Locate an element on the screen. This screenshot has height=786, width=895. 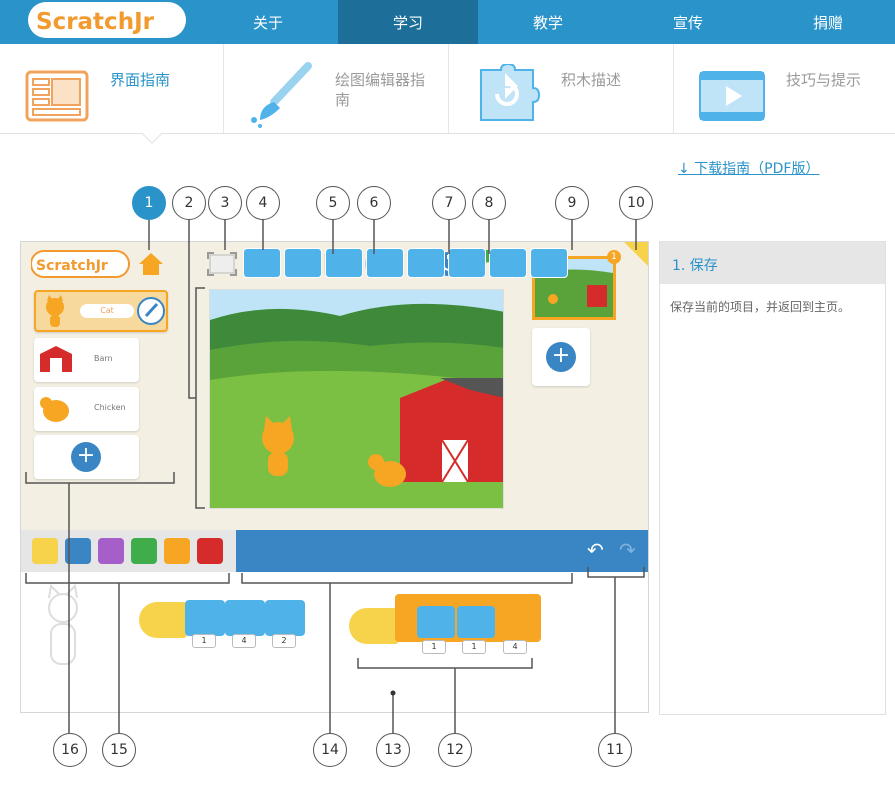
guide-tabs: 界面指南 绘图编辑器指南 积木描述 技巧与提示 is located at coordinates (447, 89).